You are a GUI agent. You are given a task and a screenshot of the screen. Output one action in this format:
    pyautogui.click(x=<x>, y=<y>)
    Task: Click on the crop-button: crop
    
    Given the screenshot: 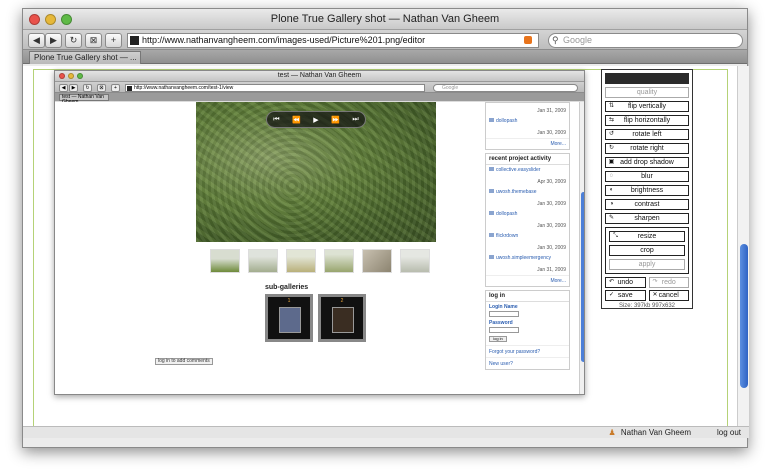 What is the action you would take?
    pyautogui.click(x=647, y=250)
    